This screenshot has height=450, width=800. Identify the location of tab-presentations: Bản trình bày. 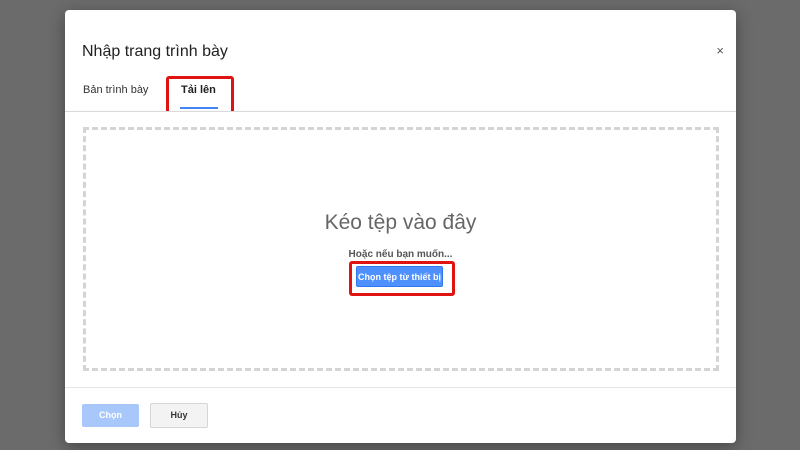
(115, 90).